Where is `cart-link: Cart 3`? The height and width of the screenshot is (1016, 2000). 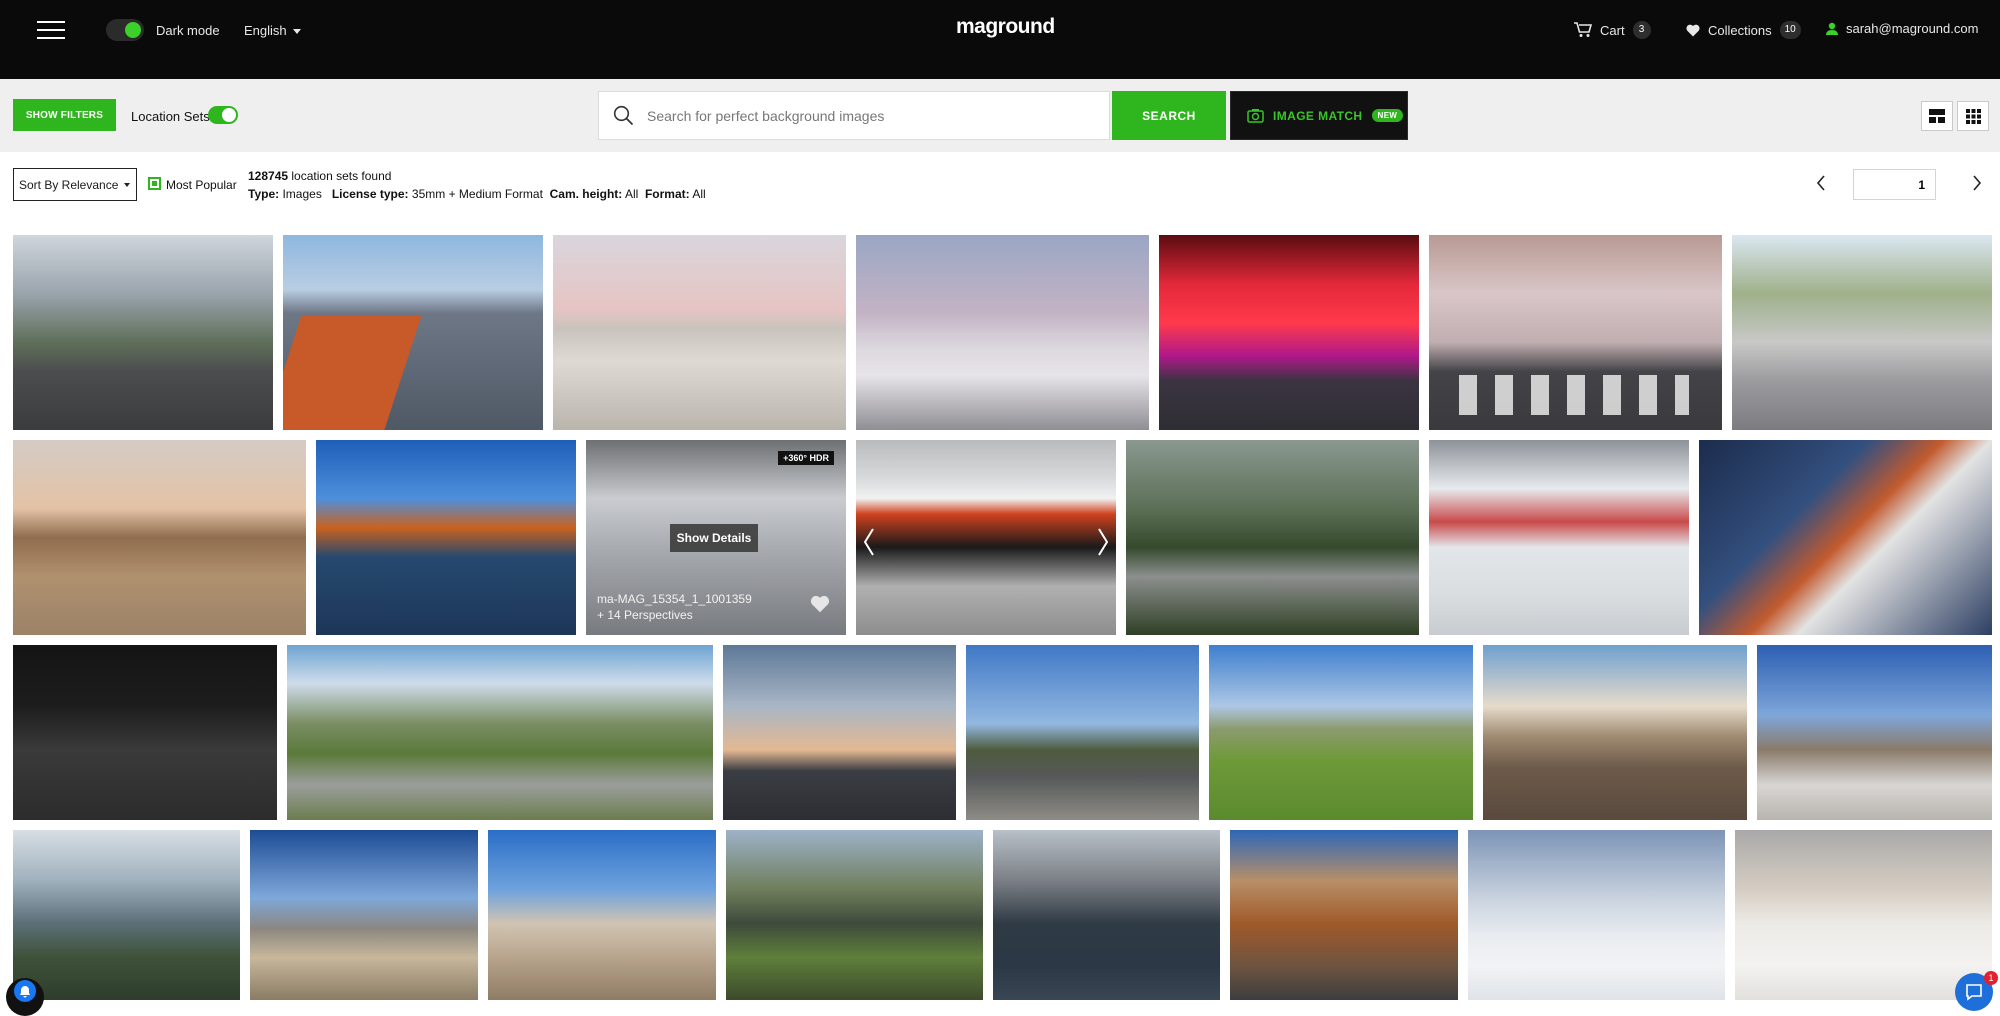 cart-link: Cart 3 is located at coordinates (1612, 30).